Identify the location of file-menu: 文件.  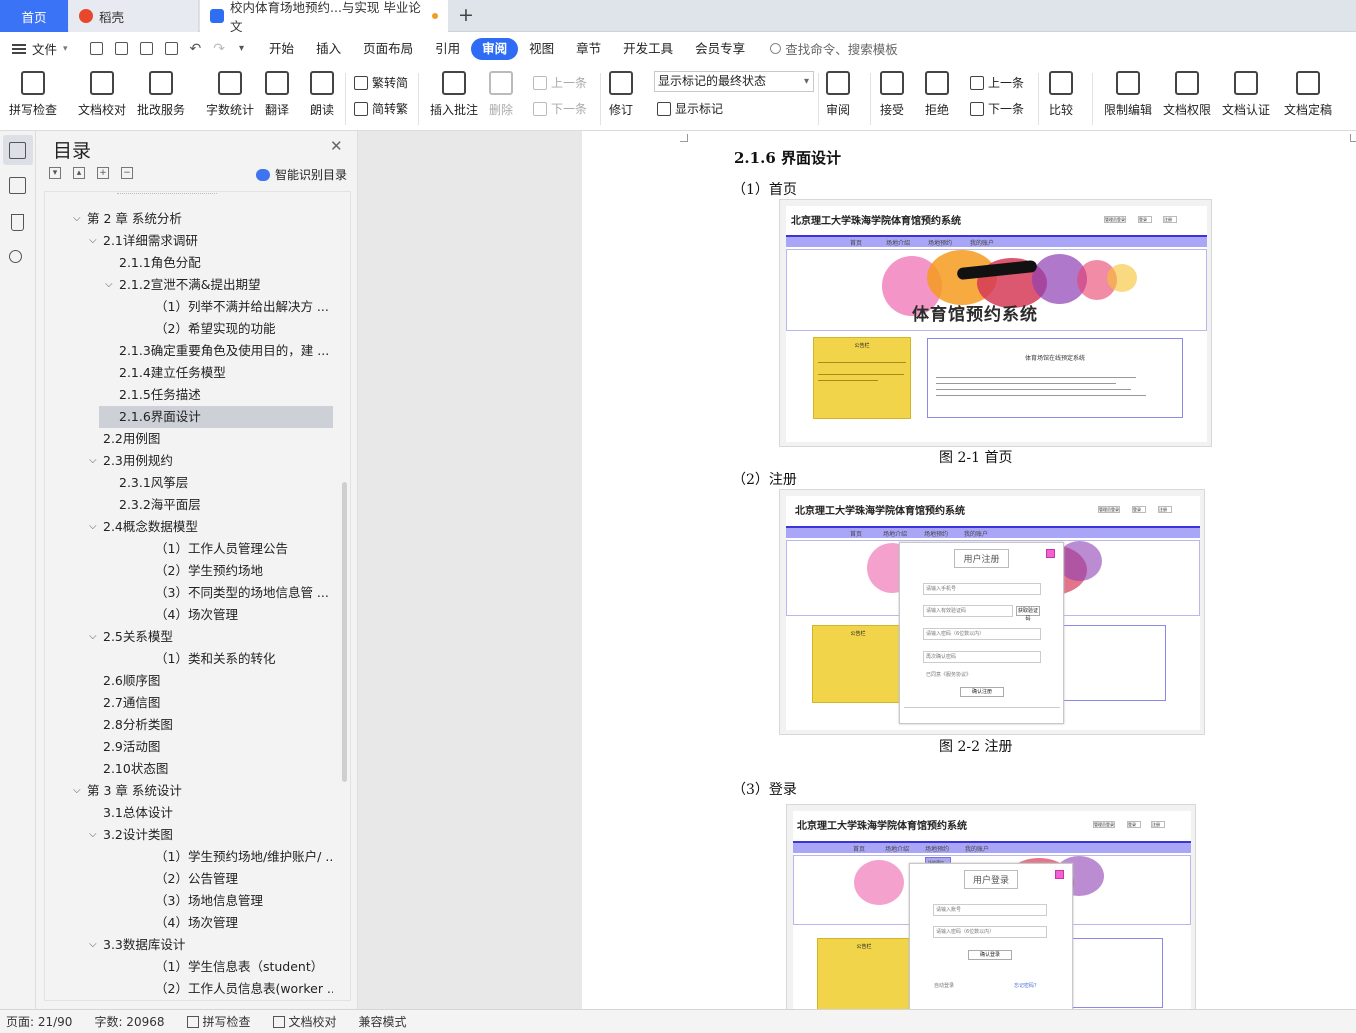
(44, 48).